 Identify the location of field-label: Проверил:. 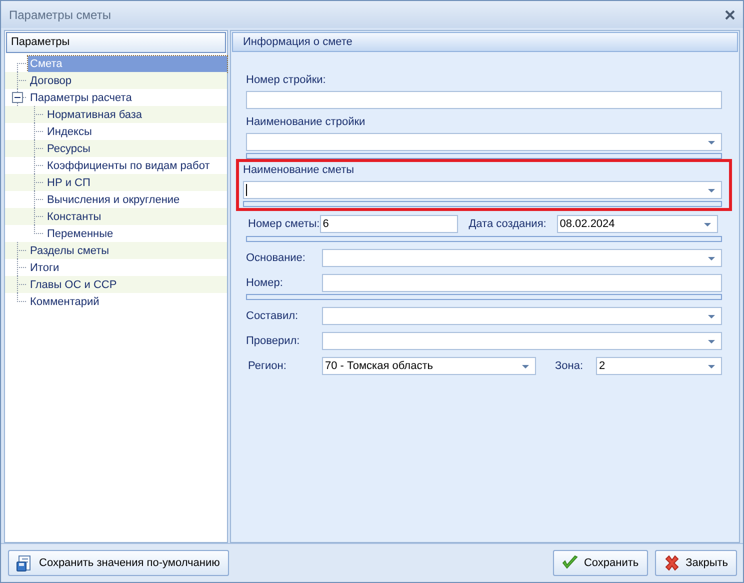
(273, 341).